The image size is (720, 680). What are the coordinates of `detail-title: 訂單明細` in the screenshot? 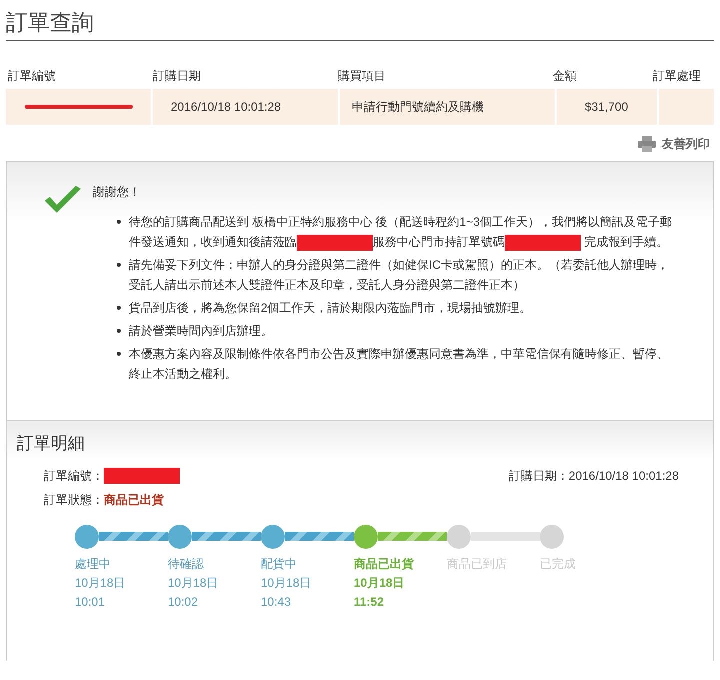 It's located at (51, 444).